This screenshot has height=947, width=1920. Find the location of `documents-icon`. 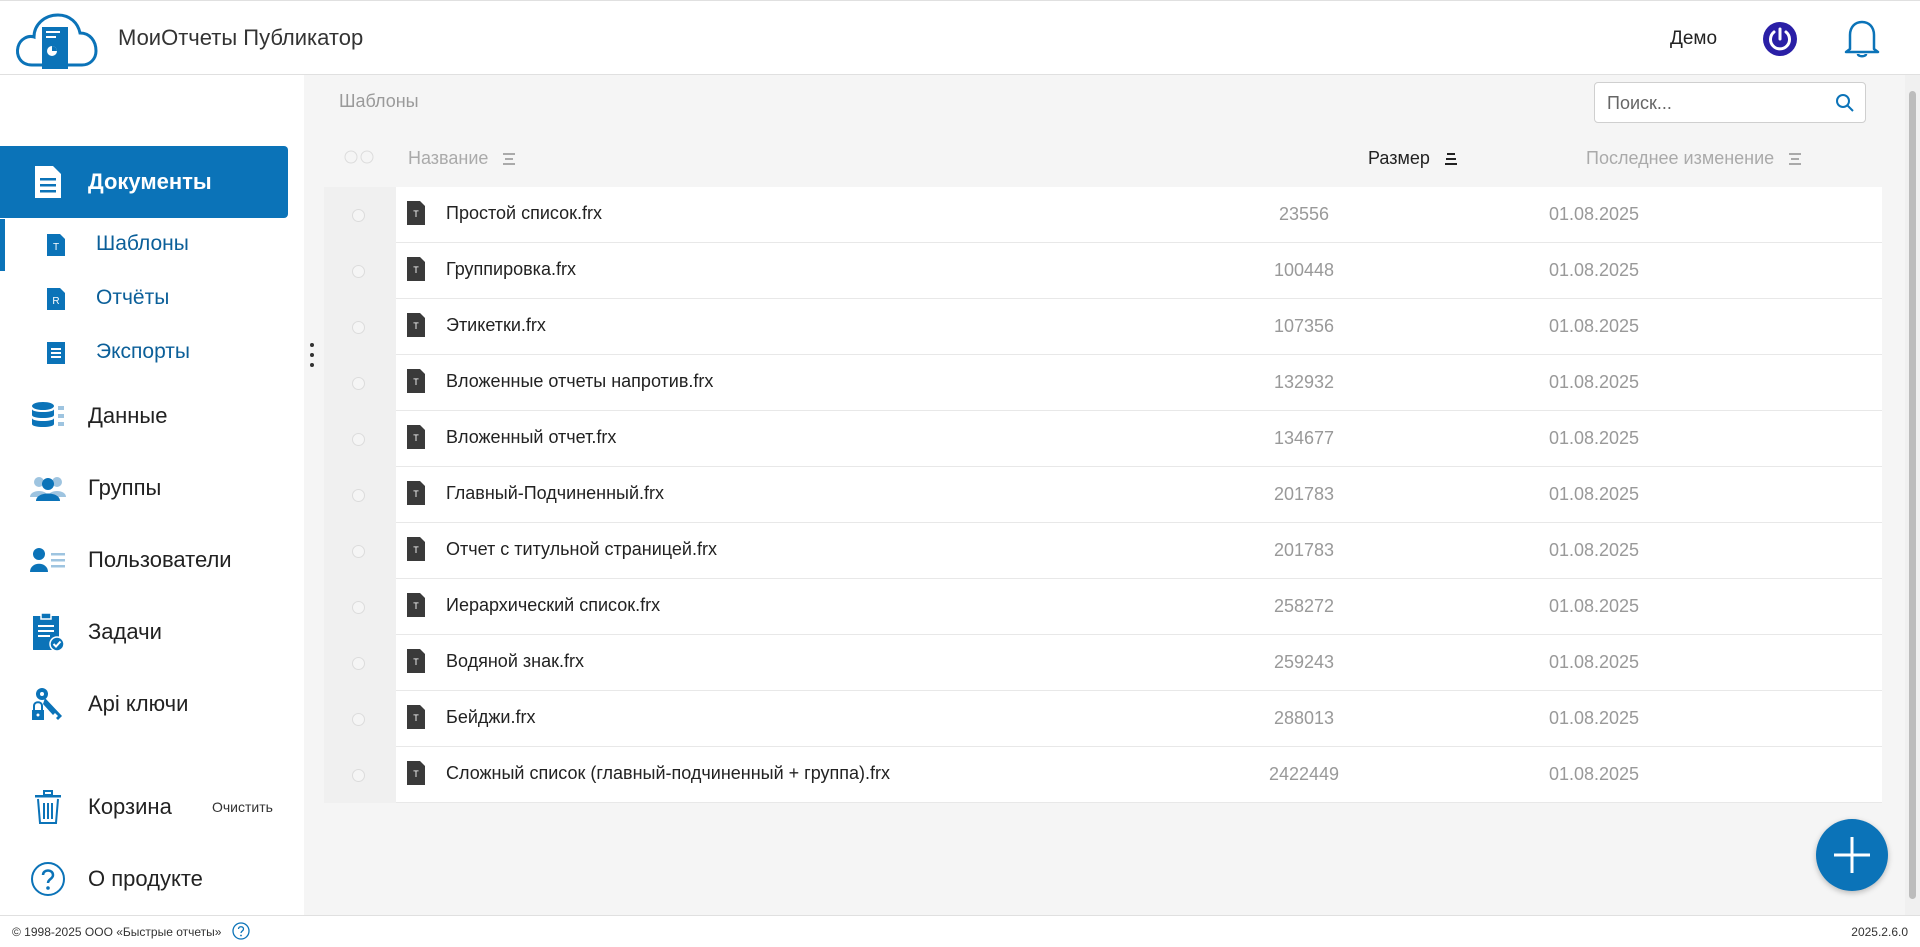

documents-icon is located at coordinates (48, 182).